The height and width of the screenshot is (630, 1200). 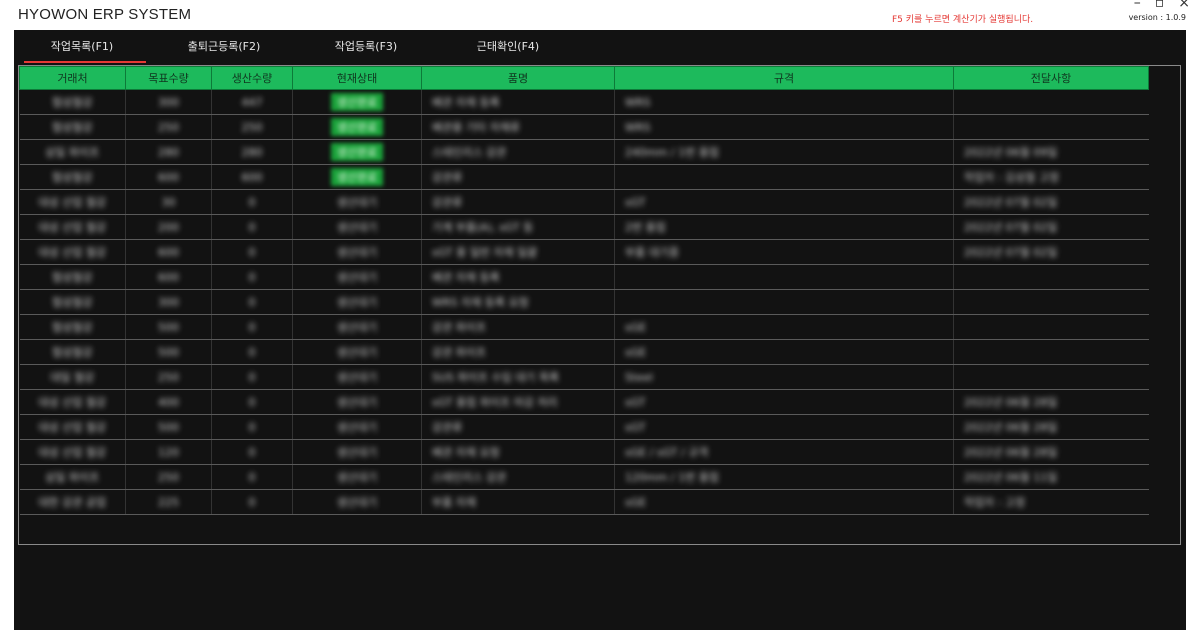 I want to click on table-row: 대성 산업 철강 30 0 생산대기 강관류 sGT 2022년 07월 02일, so click(x=584, y=202).